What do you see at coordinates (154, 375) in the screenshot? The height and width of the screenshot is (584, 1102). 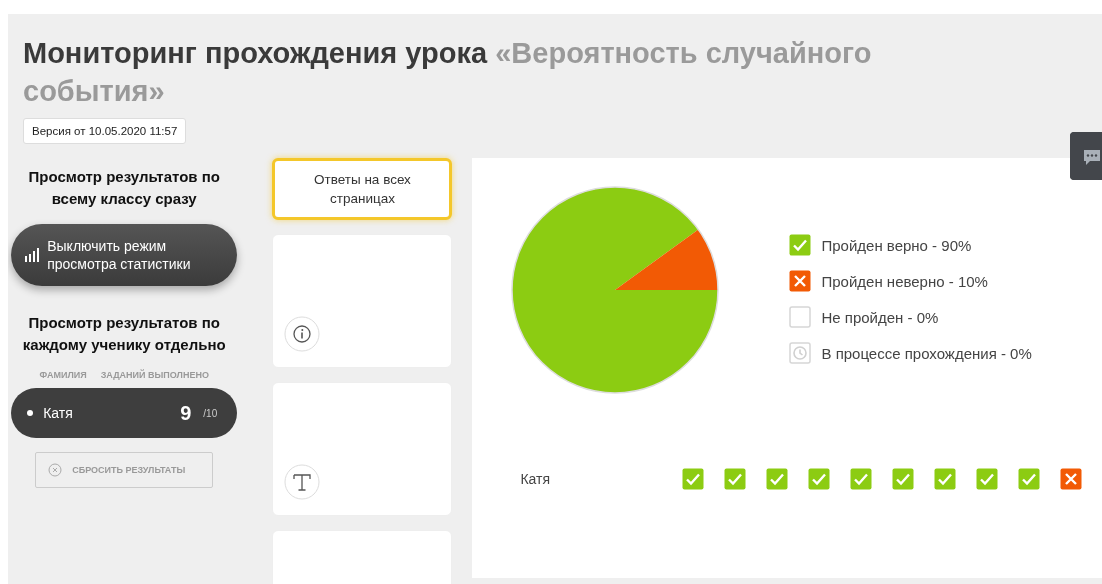 I see `column-header: ЗАДАНИЙ ВЫПОЛНЕНО` at bounding box center [154, 375].